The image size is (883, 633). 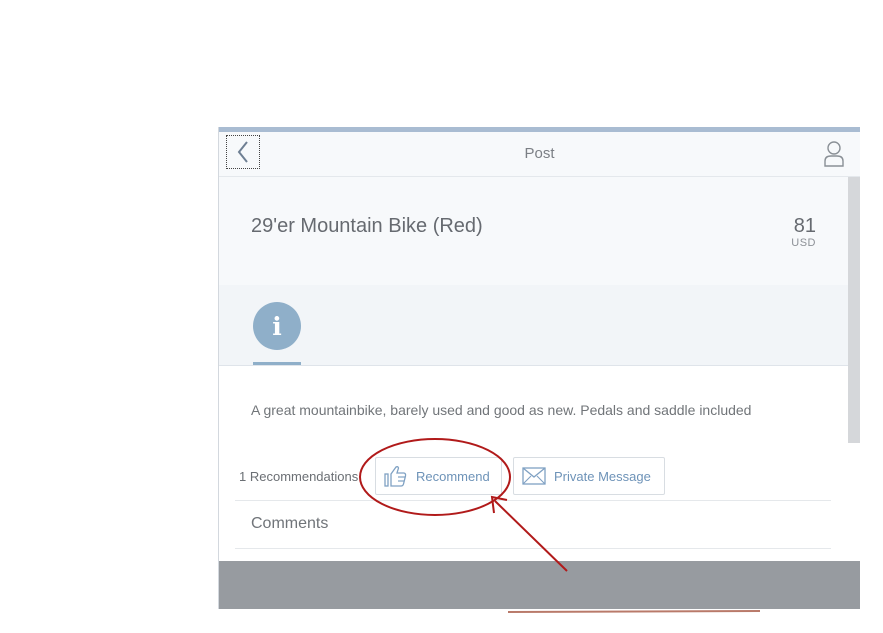 I want to click on recommend-button: Recommend, so click(x=438, y=476).